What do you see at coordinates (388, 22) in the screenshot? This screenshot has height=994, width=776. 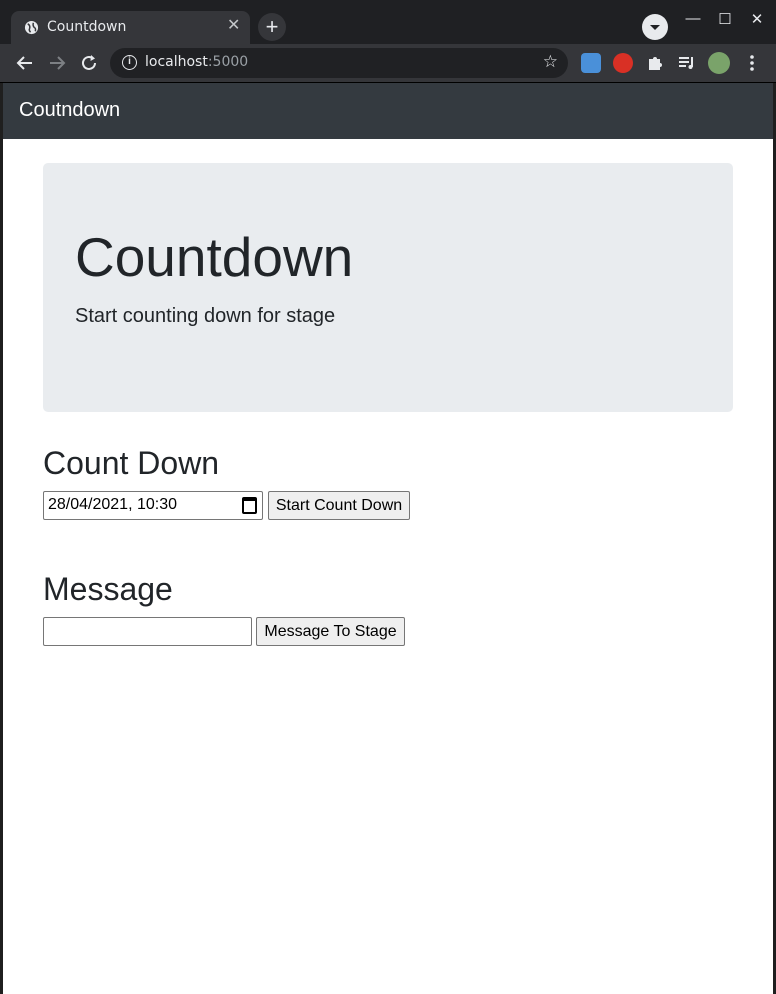 I see `tab-strip: Countdown ✕ + — ☐ ✕` at bounding box center [388, 22].